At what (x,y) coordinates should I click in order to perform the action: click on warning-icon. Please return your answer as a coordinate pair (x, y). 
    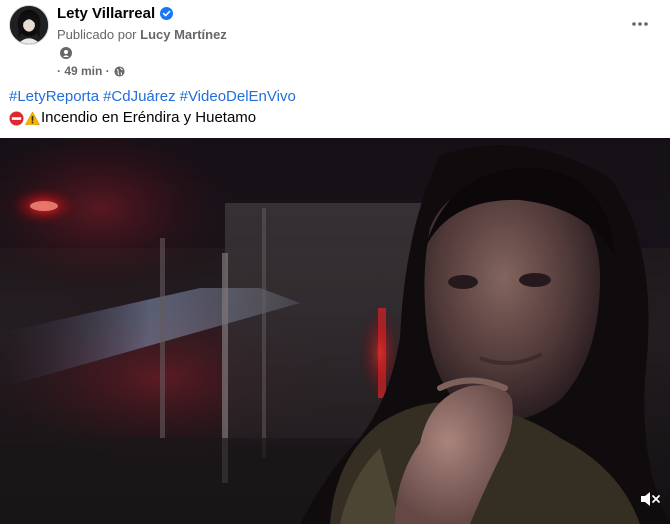
    Looking at the image, I should click on (32, 118).